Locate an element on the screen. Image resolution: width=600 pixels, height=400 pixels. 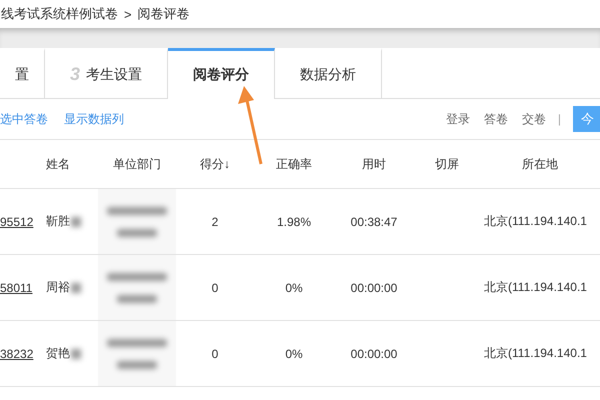
name-cell: 周裕 is located at coordinates (58, 287).